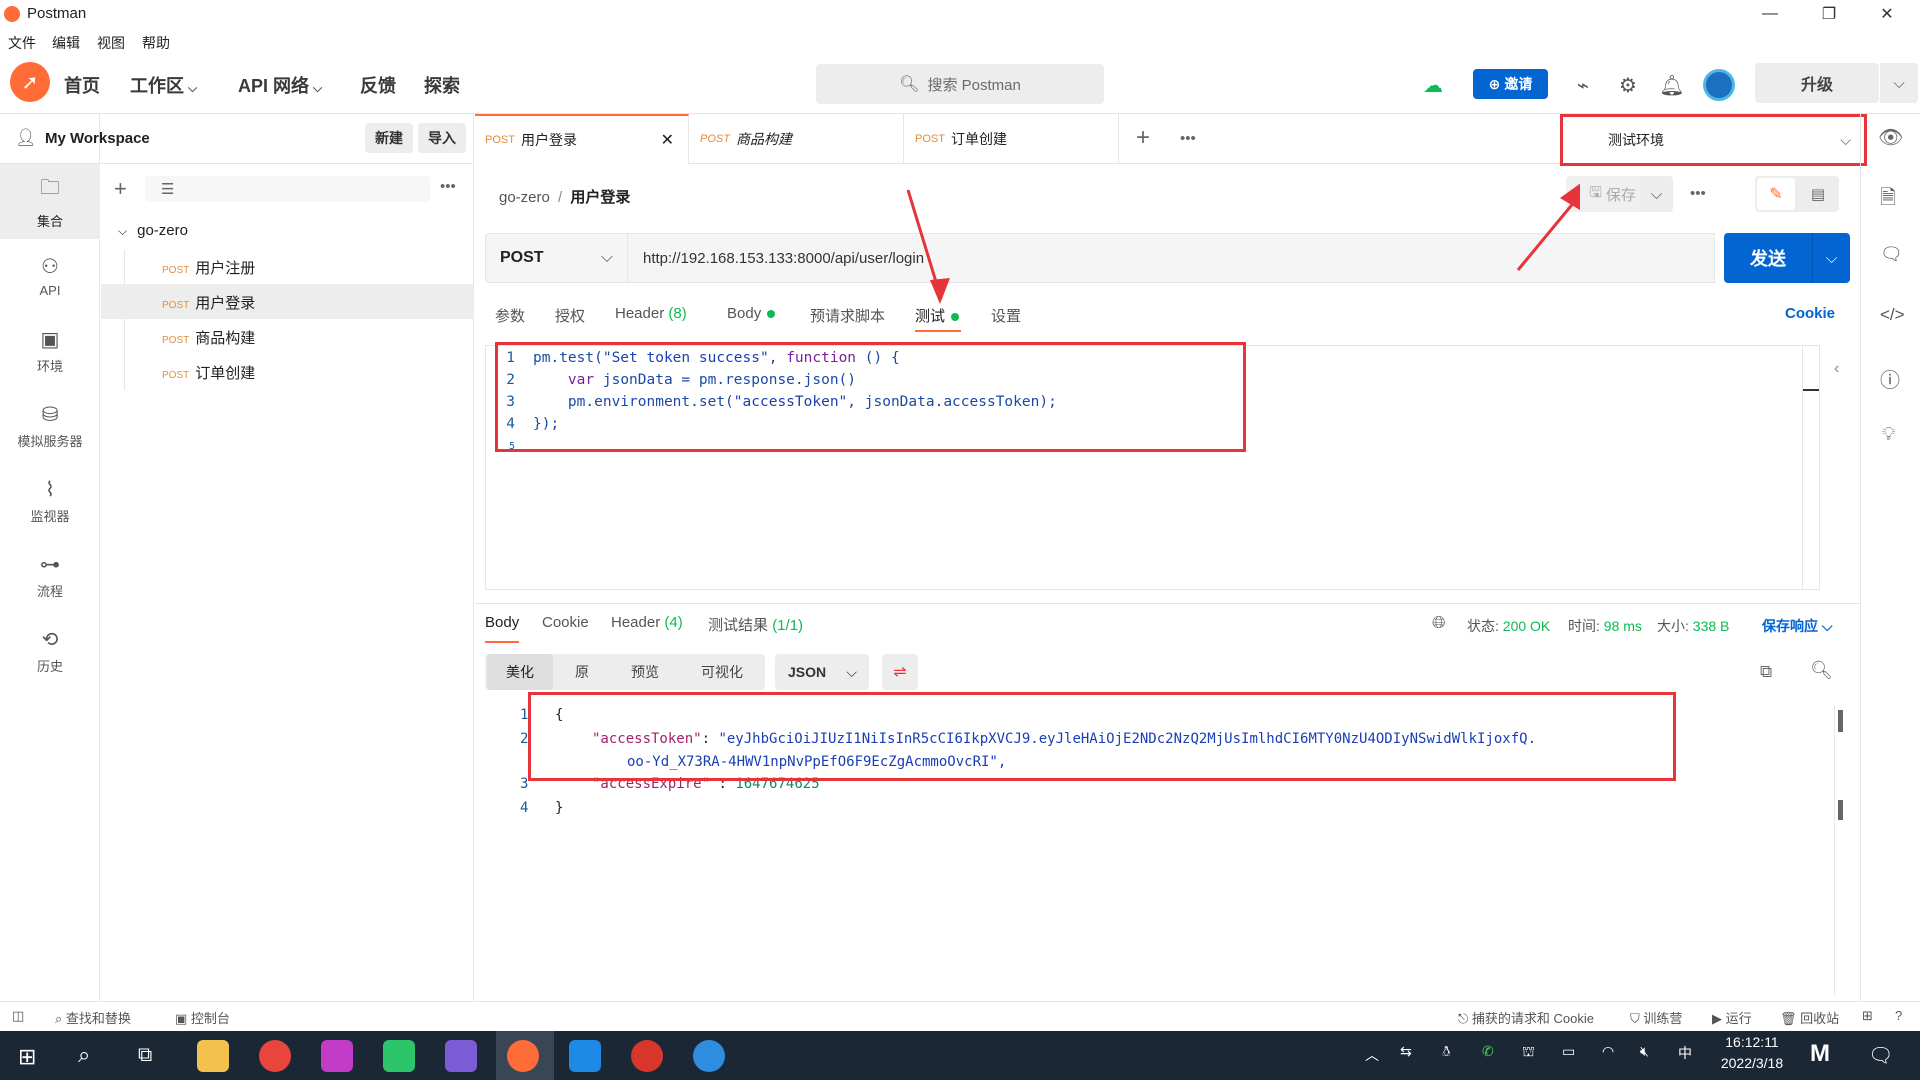  I want to click on capture-requests: ⎋ 捕获的请求和 Cookie, so click(1526, 1017).